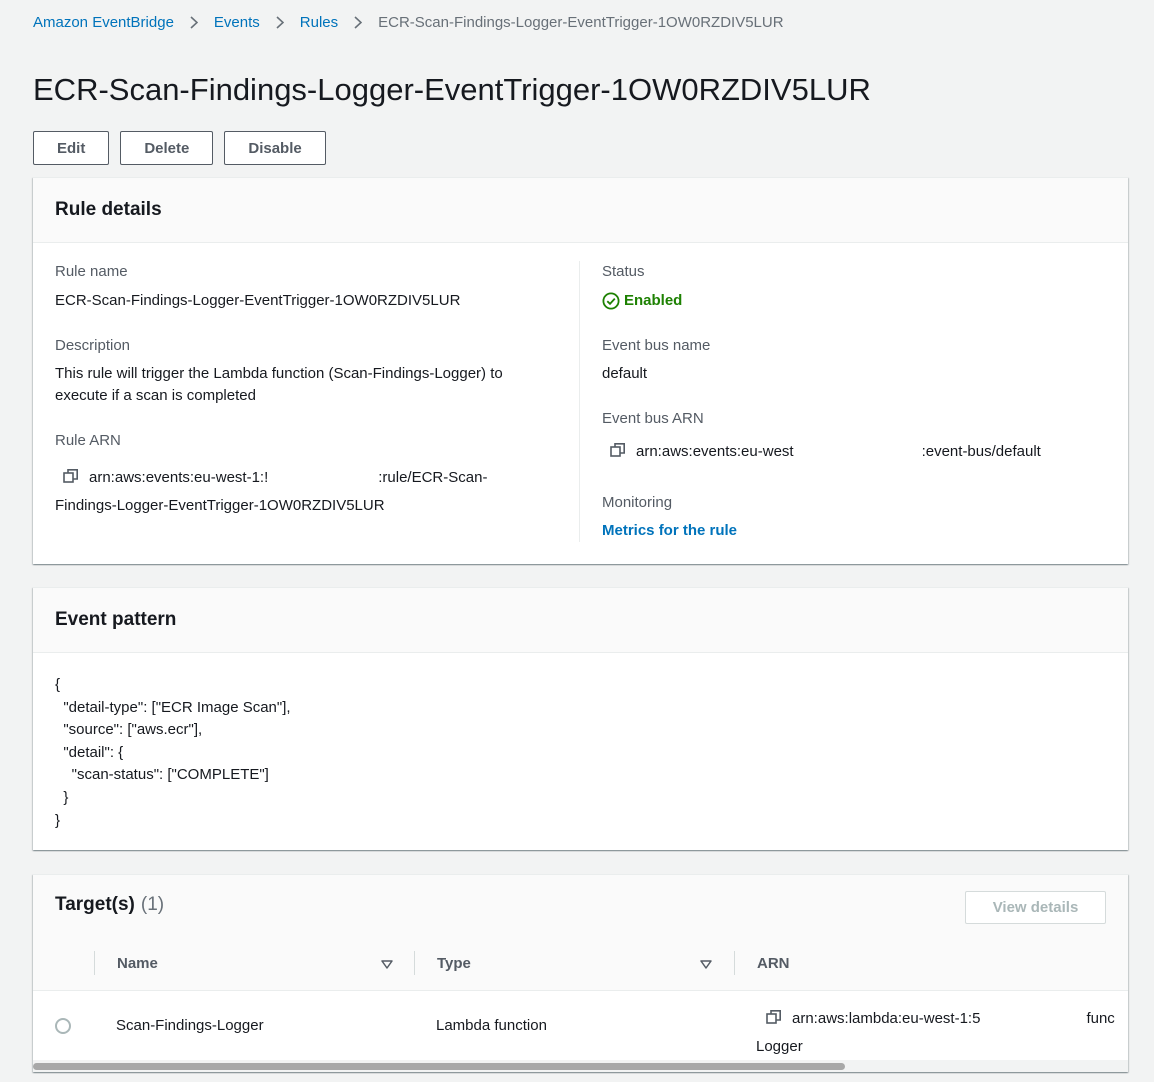 The height and width of the screenshot is (1082, 1154). I want to click on view-details-button: View details, so click(1035, 907).